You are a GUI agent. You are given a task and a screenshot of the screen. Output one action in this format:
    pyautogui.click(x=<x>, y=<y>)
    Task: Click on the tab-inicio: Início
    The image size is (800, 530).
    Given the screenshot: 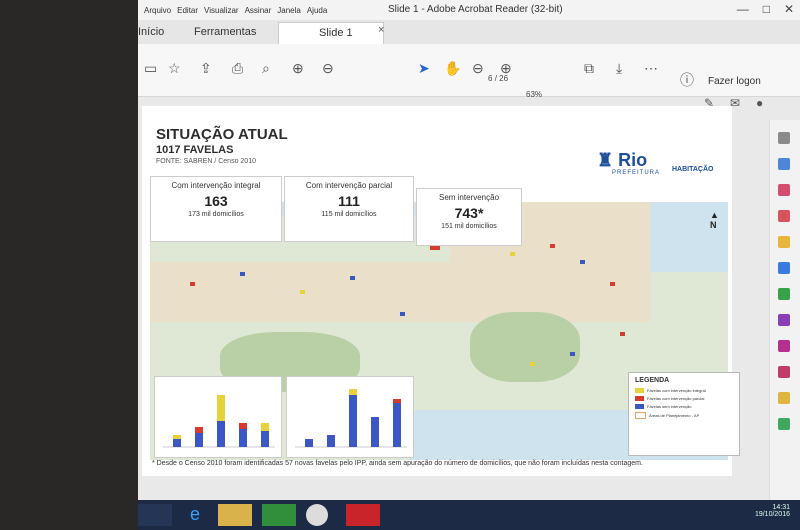 What is the action you would take?
    pyautogui.click(x=151, y=32)
    